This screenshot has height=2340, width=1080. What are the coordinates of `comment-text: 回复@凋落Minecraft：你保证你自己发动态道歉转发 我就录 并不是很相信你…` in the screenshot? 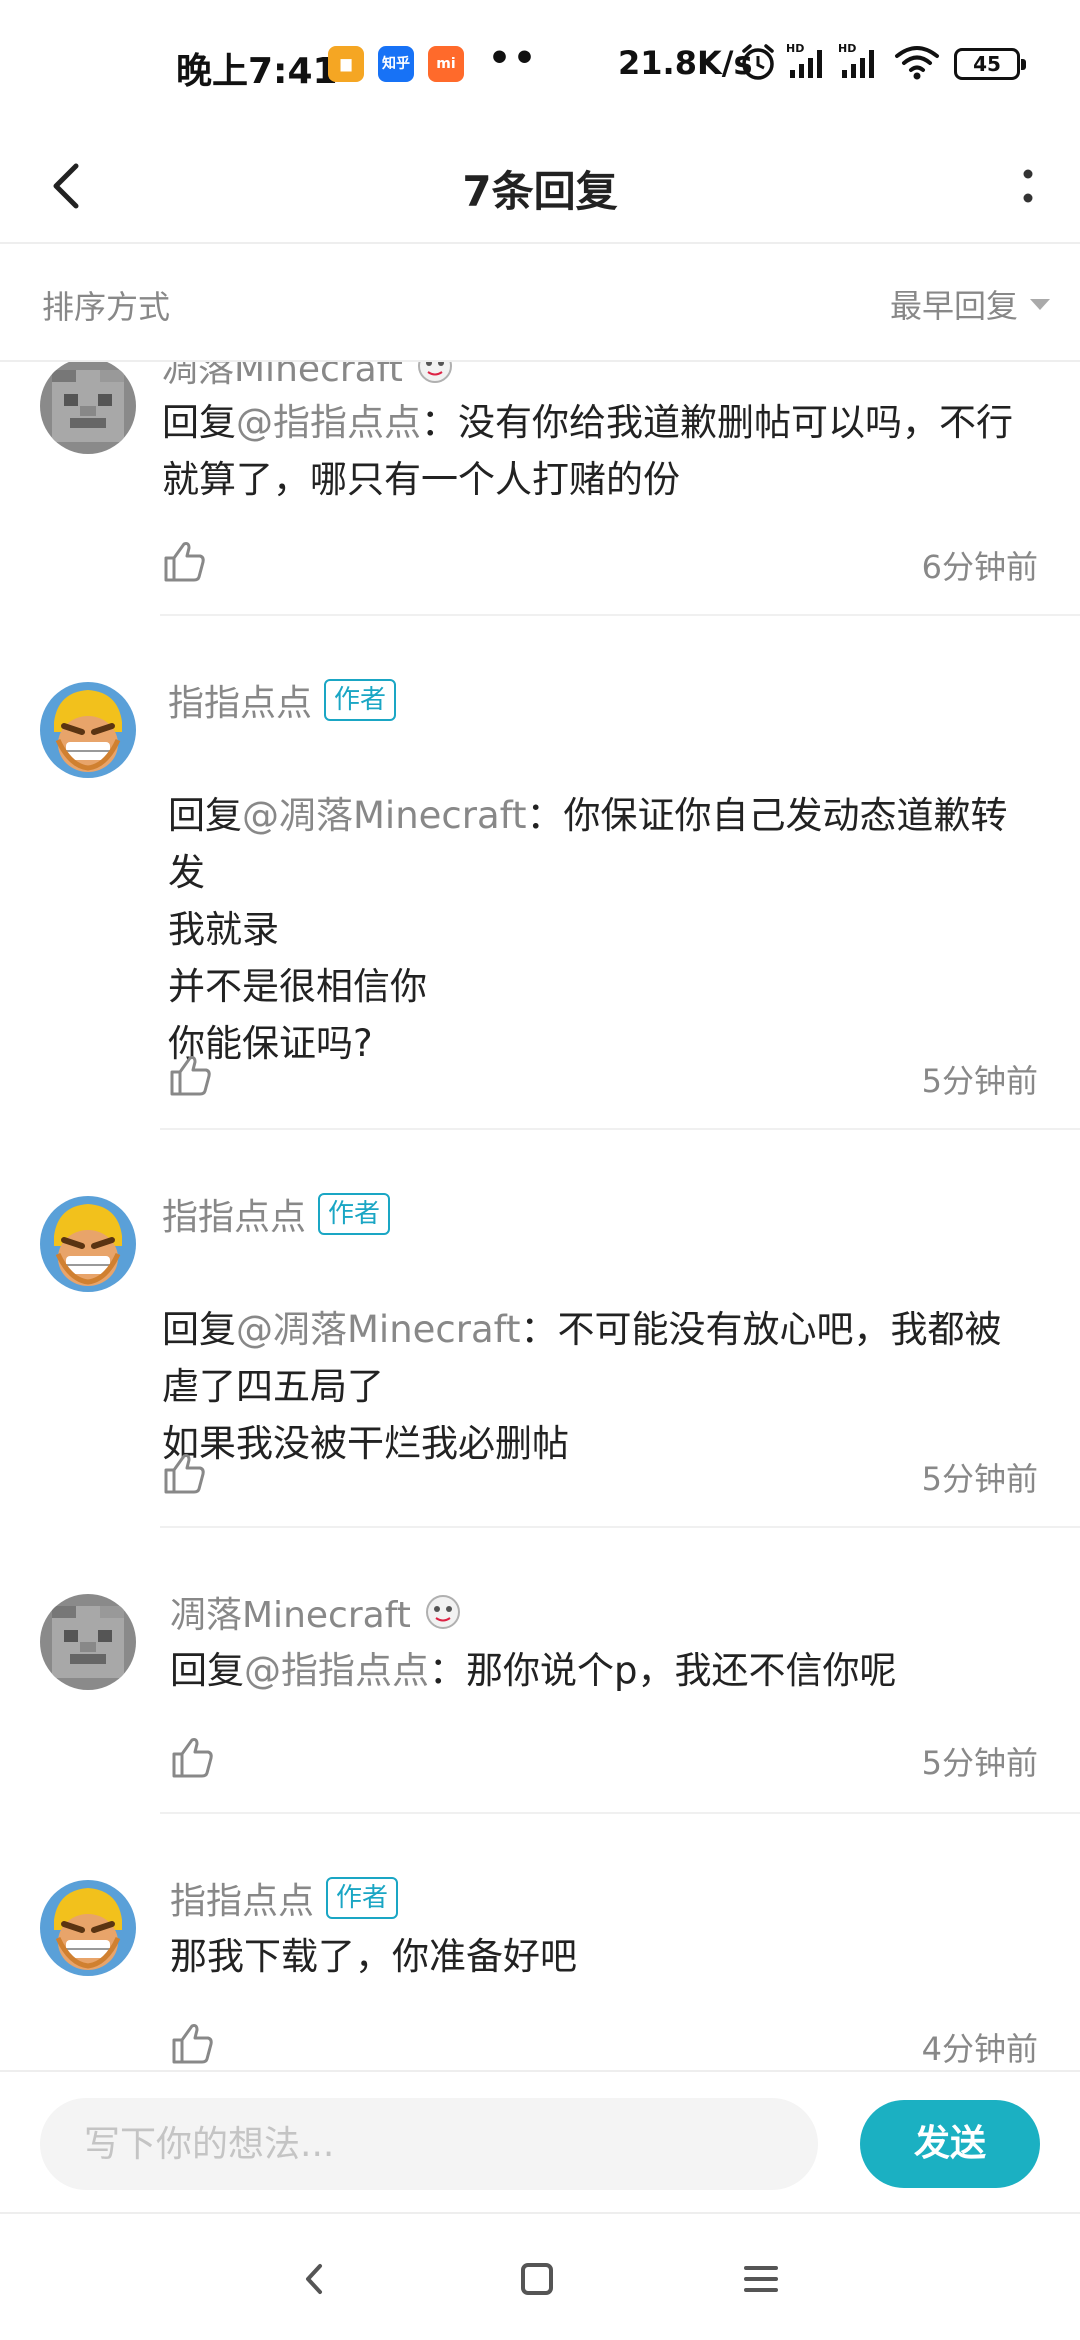 It's located at (588, 929).